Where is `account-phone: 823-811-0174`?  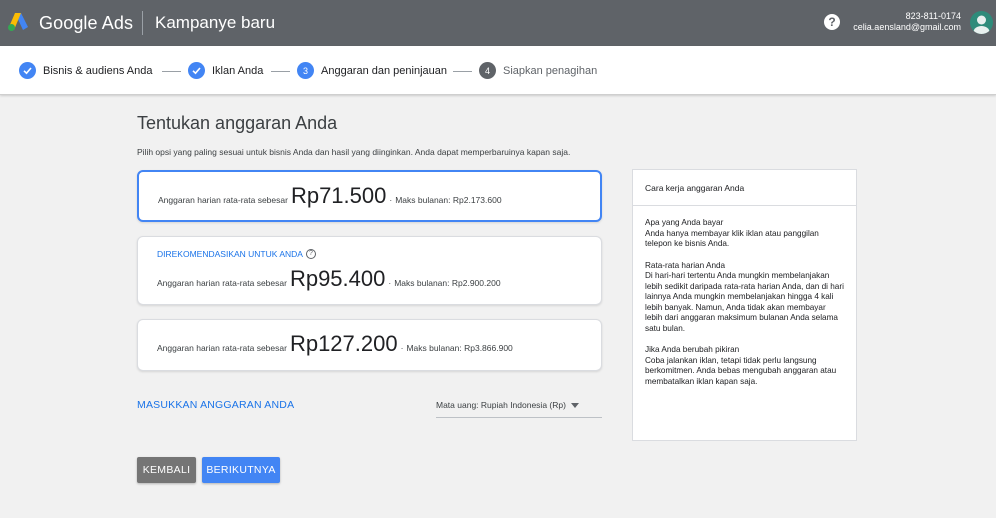
account-phone: 823-811-0174 is located at coordinates (933, 16).